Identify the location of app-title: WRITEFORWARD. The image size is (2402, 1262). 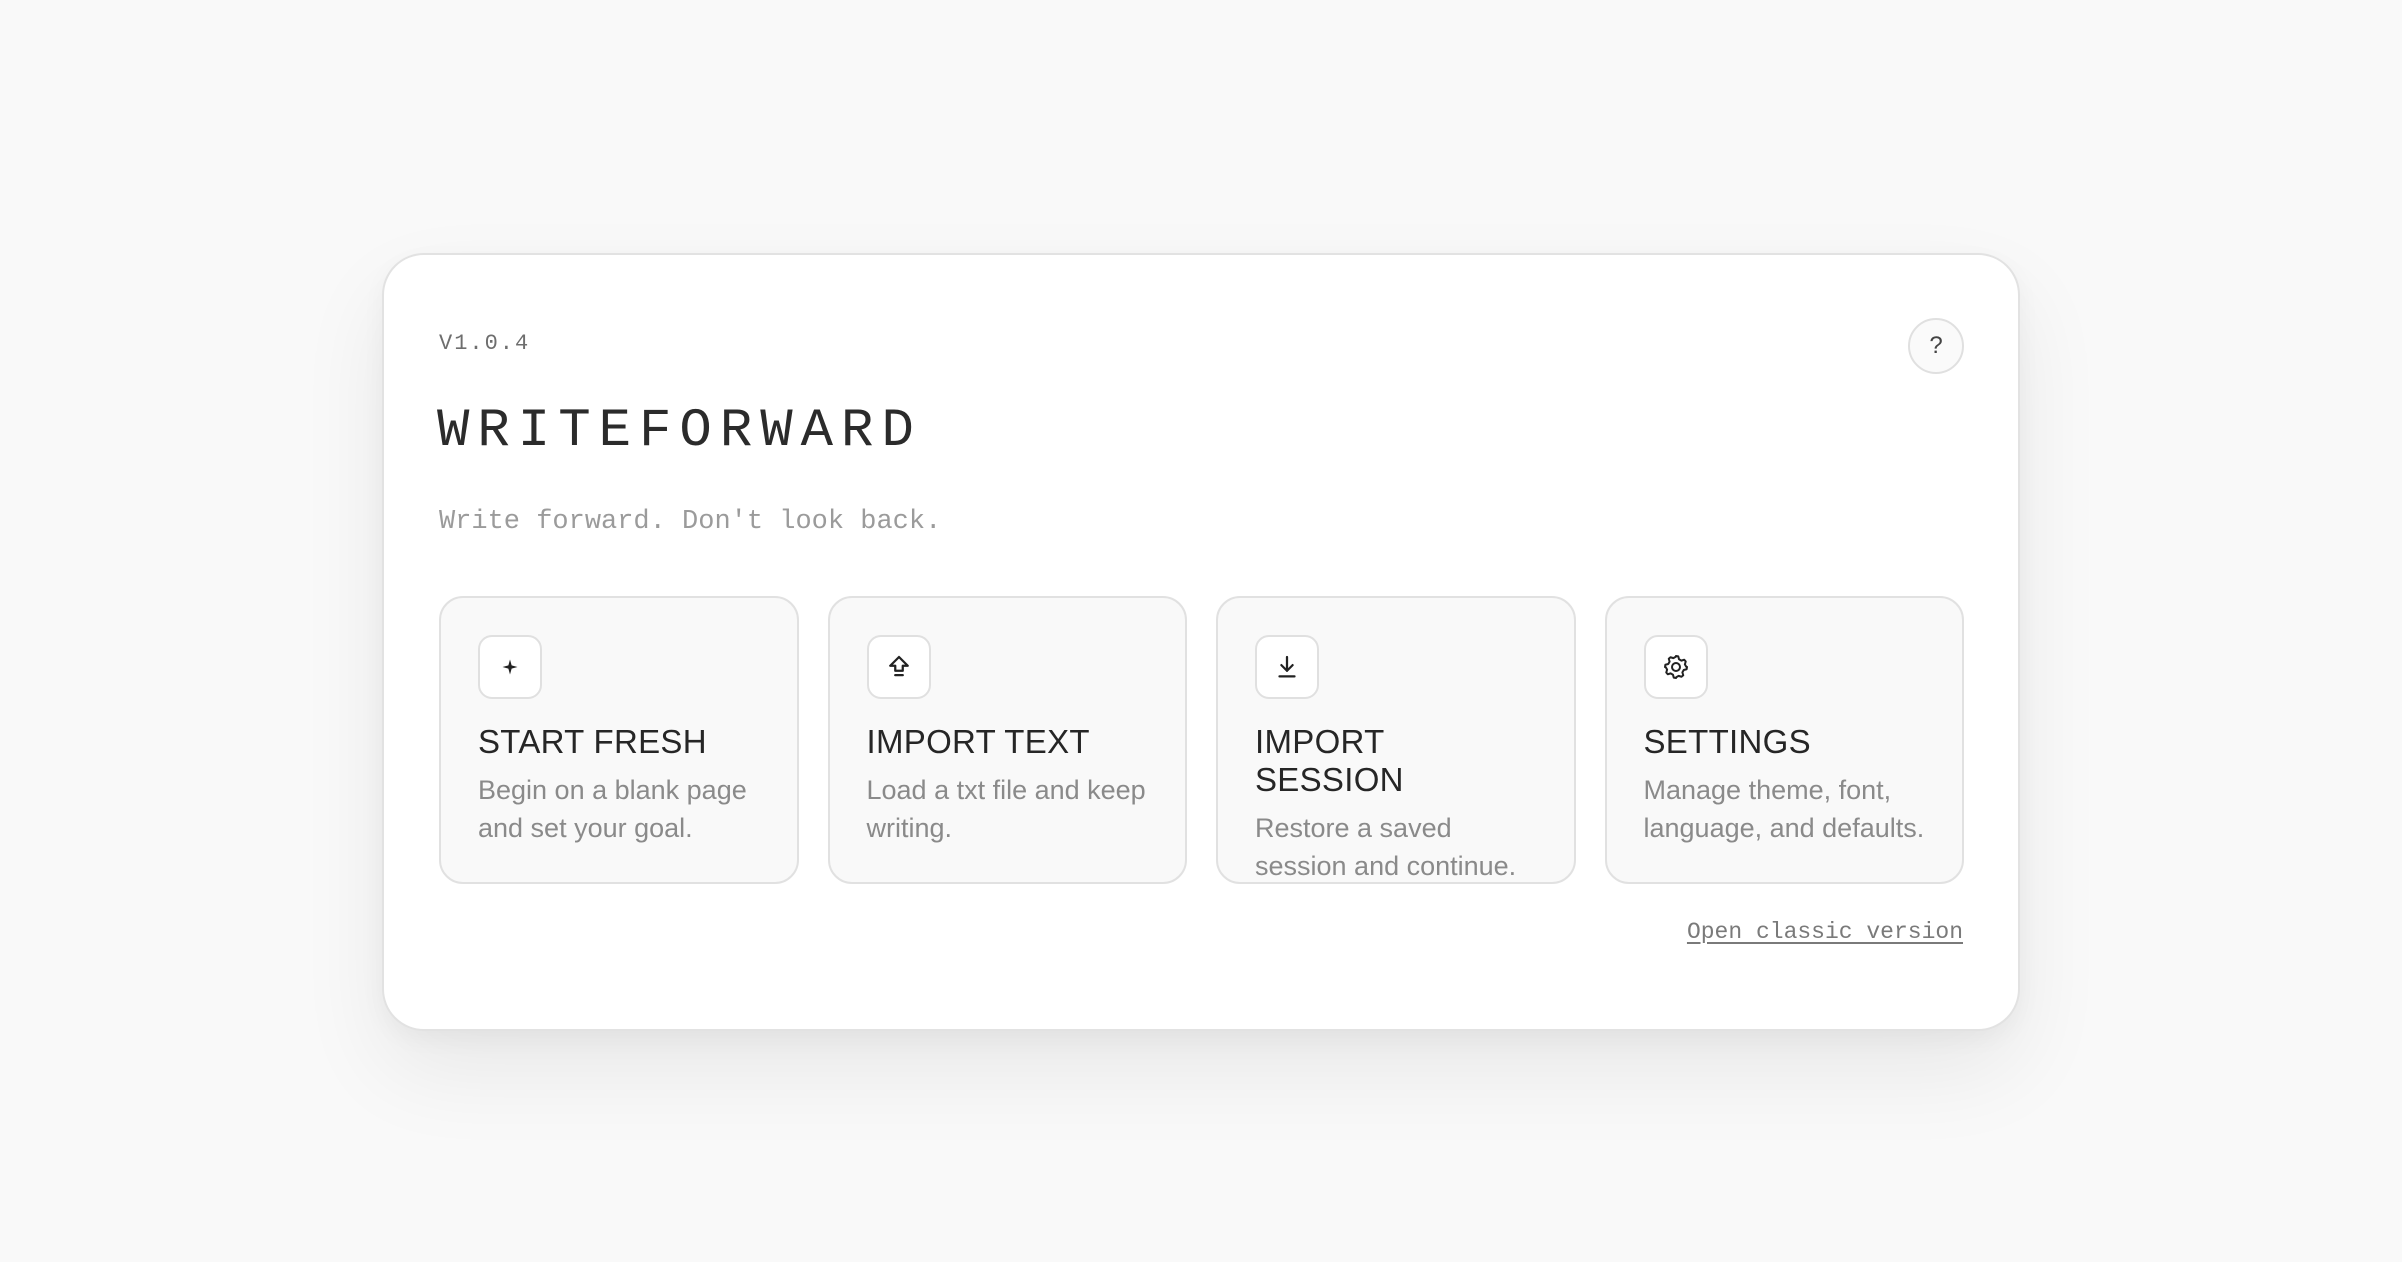
(679, 431).